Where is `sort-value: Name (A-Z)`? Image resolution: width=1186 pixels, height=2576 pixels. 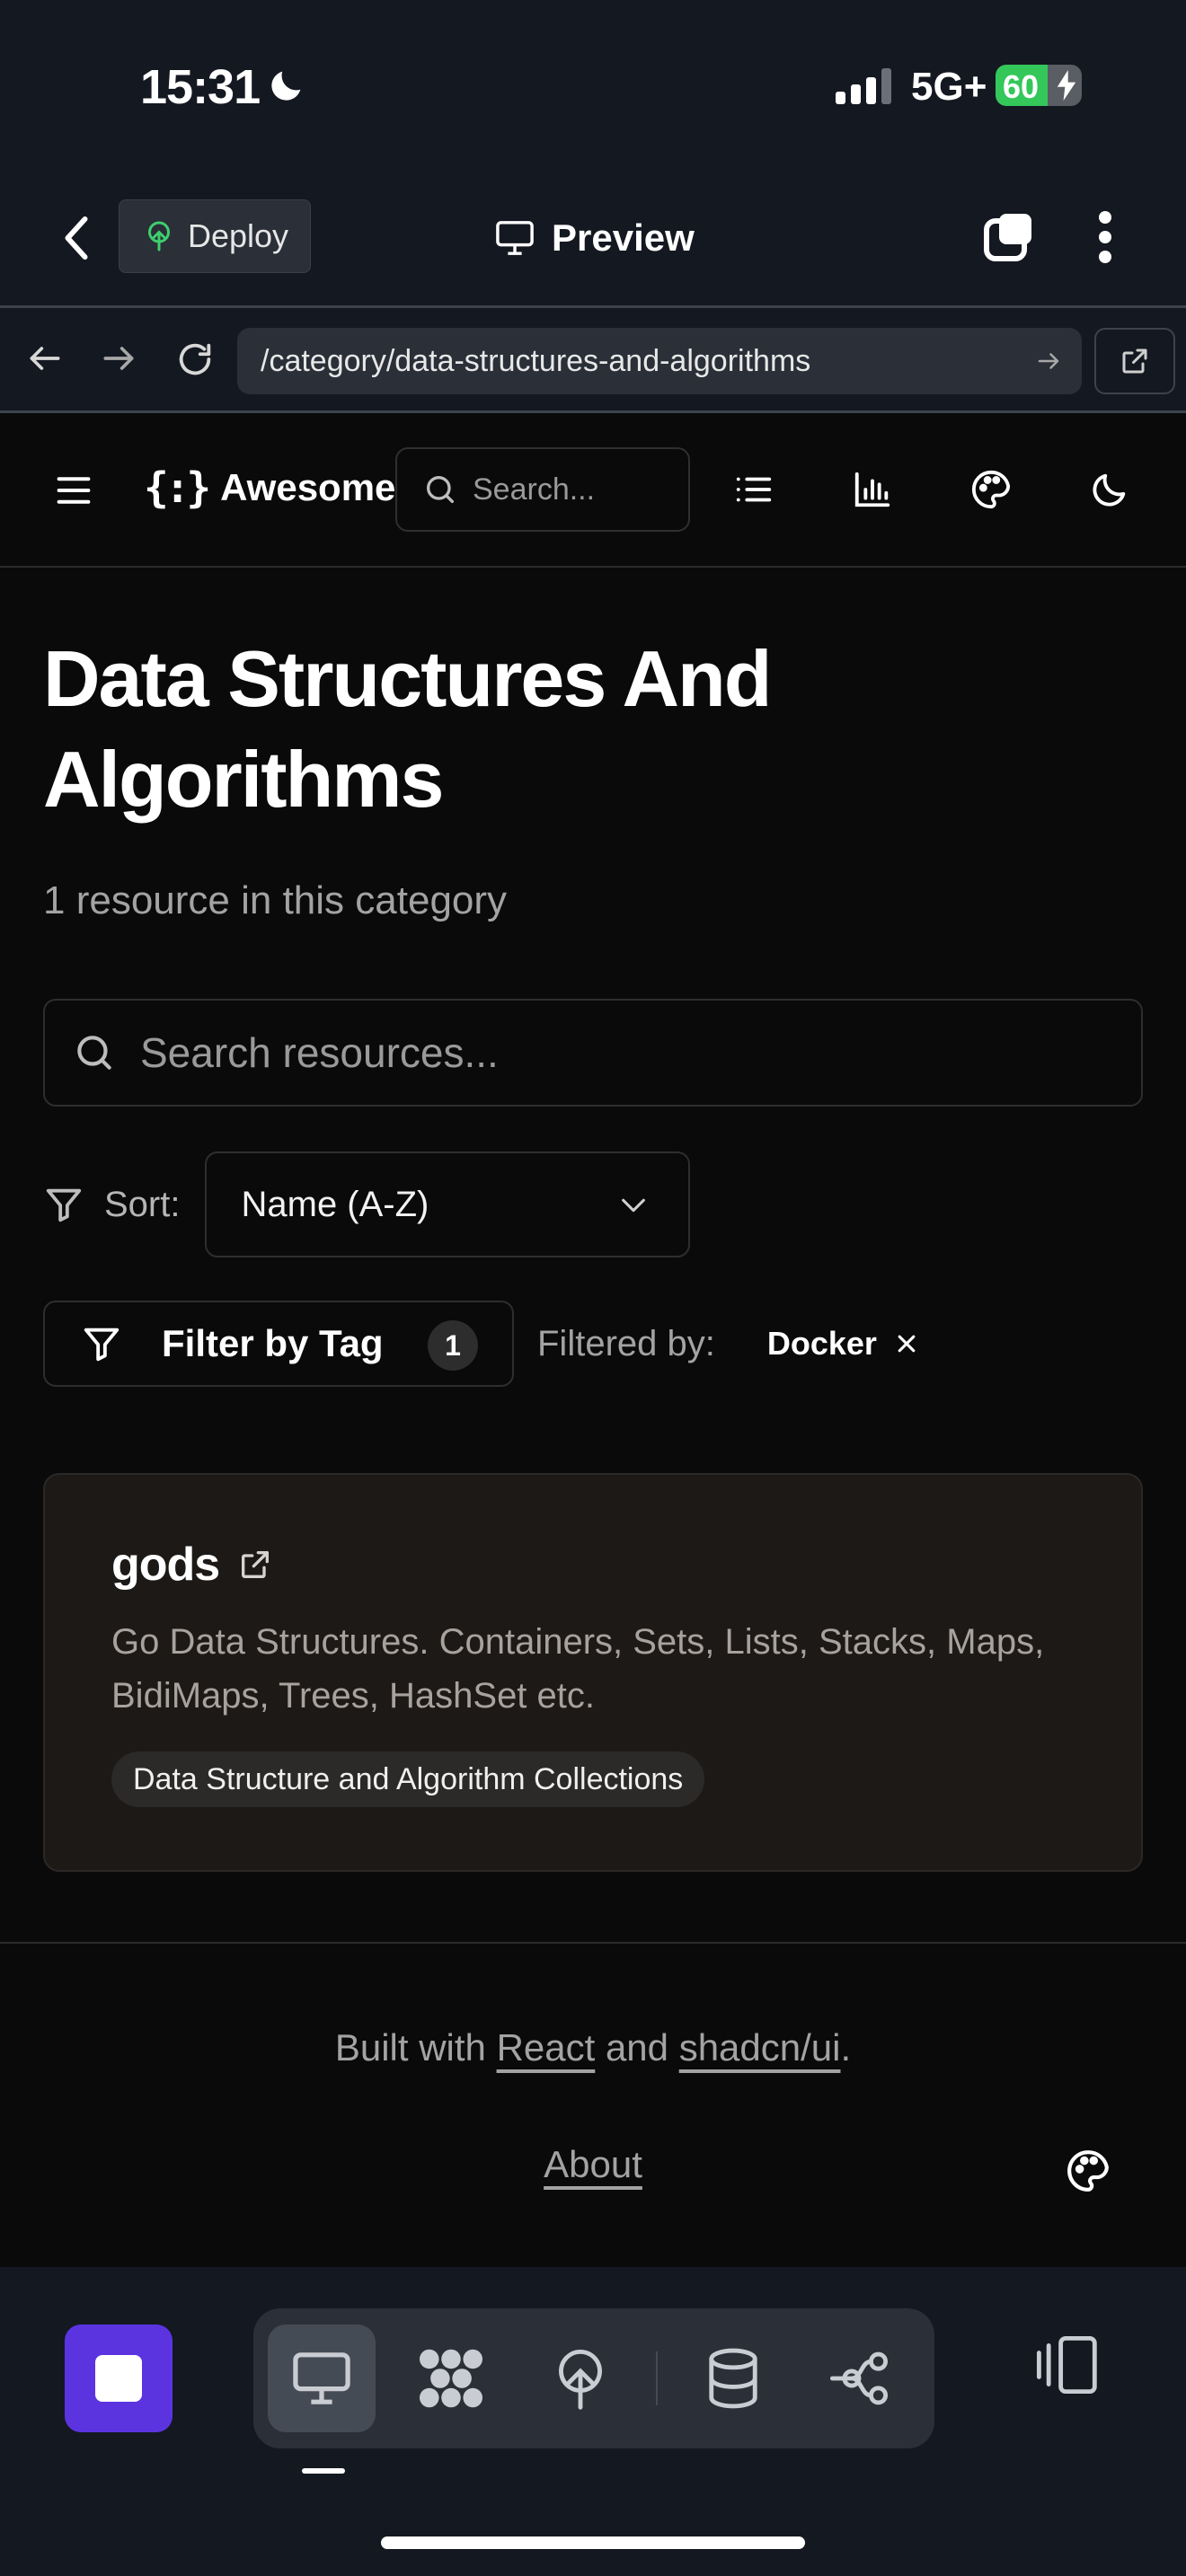
sort-value: Name (A-Z) is located at coordinates (335, 1204).